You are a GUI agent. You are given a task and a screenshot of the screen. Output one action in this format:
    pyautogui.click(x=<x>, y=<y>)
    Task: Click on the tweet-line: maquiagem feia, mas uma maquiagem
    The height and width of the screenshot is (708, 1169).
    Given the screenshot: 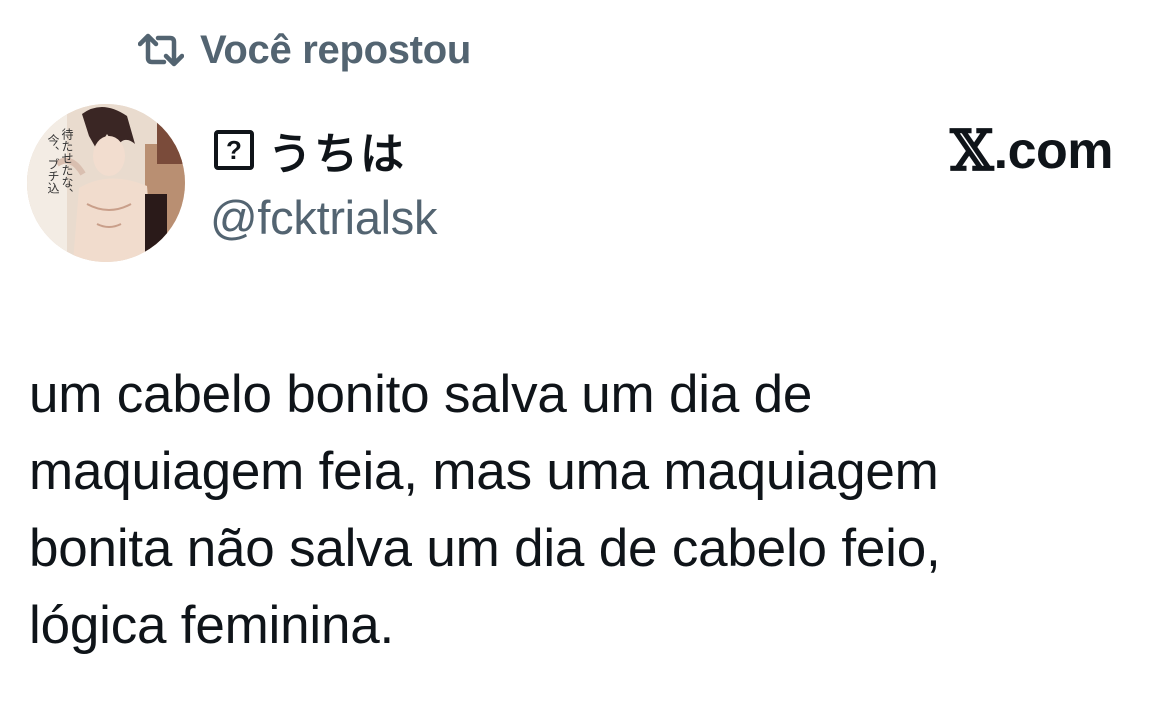 What is the action you would take?
    pyautogui.click(x=484, y=471)
    